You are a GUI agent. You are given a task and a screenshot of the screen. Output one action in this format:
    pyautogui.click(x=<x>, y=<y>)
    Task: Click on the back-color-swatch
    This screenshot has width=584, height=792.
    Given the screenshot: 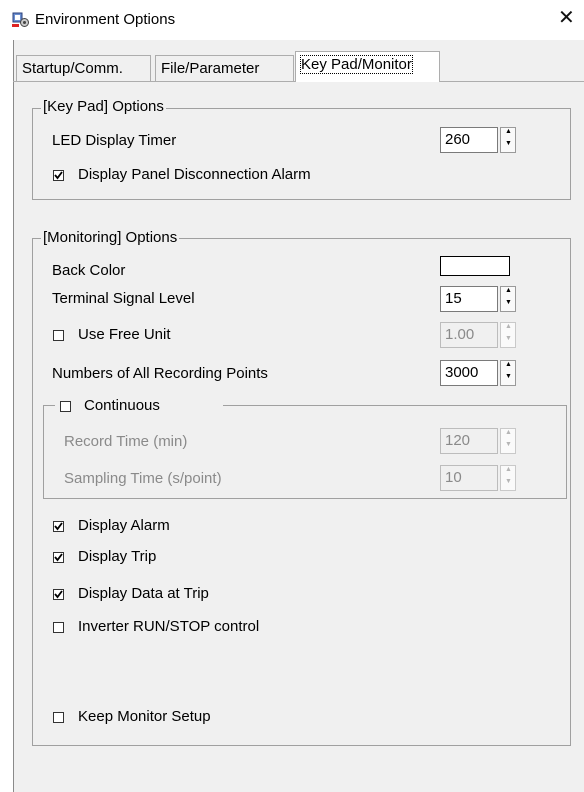 What is the action you would take?
    pyautogui.click(x=475, y=266)
    